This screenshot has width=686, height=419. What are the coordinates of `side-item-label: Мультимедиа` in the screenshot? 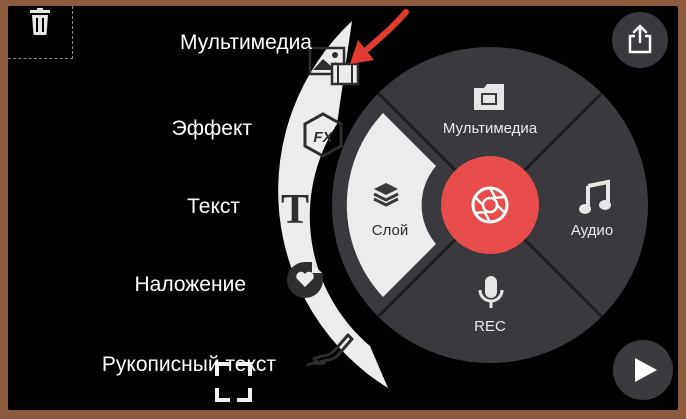 It's located at (246, 42).